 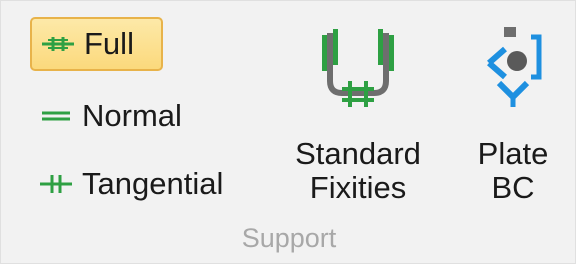 What do you see at coordinates (109, 43) in the screenshot?
I see `full-option-label: Full` at bounding box center [109, 43].